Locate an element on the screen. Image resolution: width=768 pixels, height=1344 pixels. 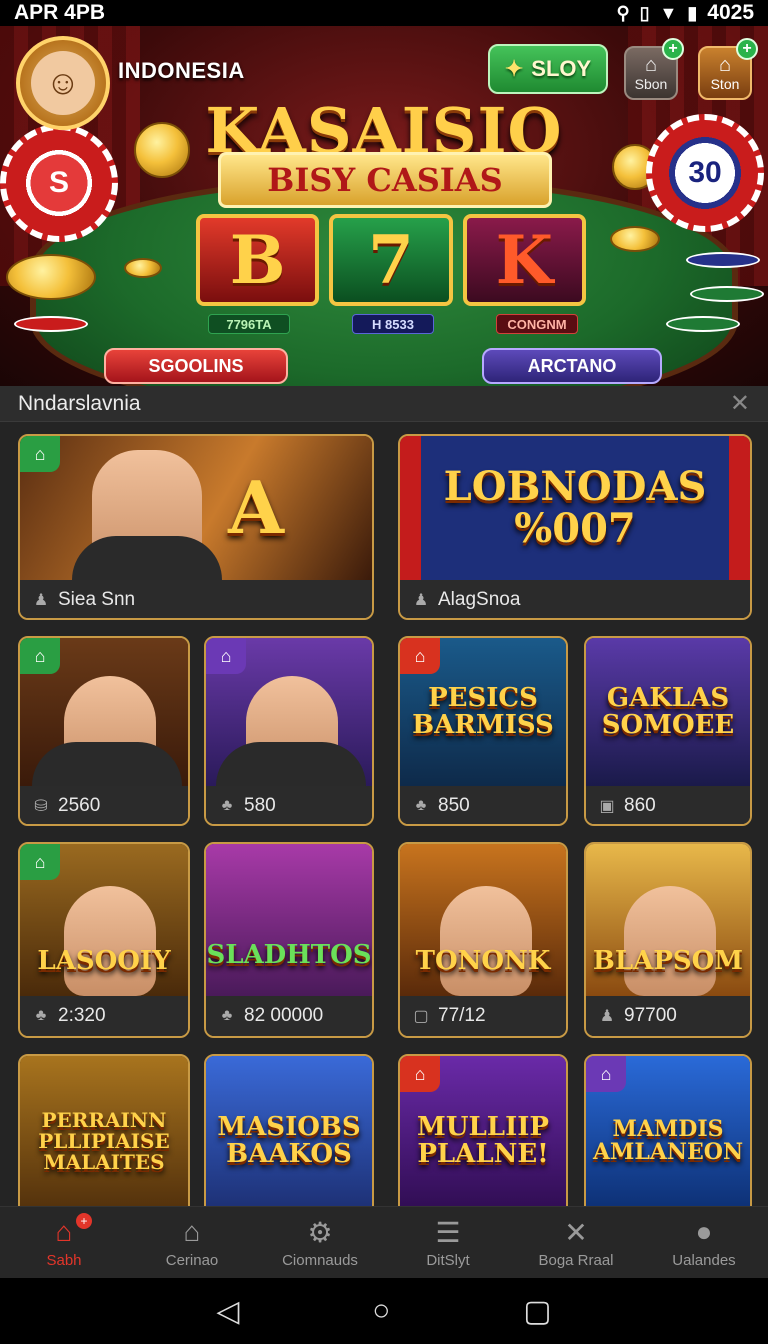
nav-label: Boga Rraal is located at coordinates (576, 1260).